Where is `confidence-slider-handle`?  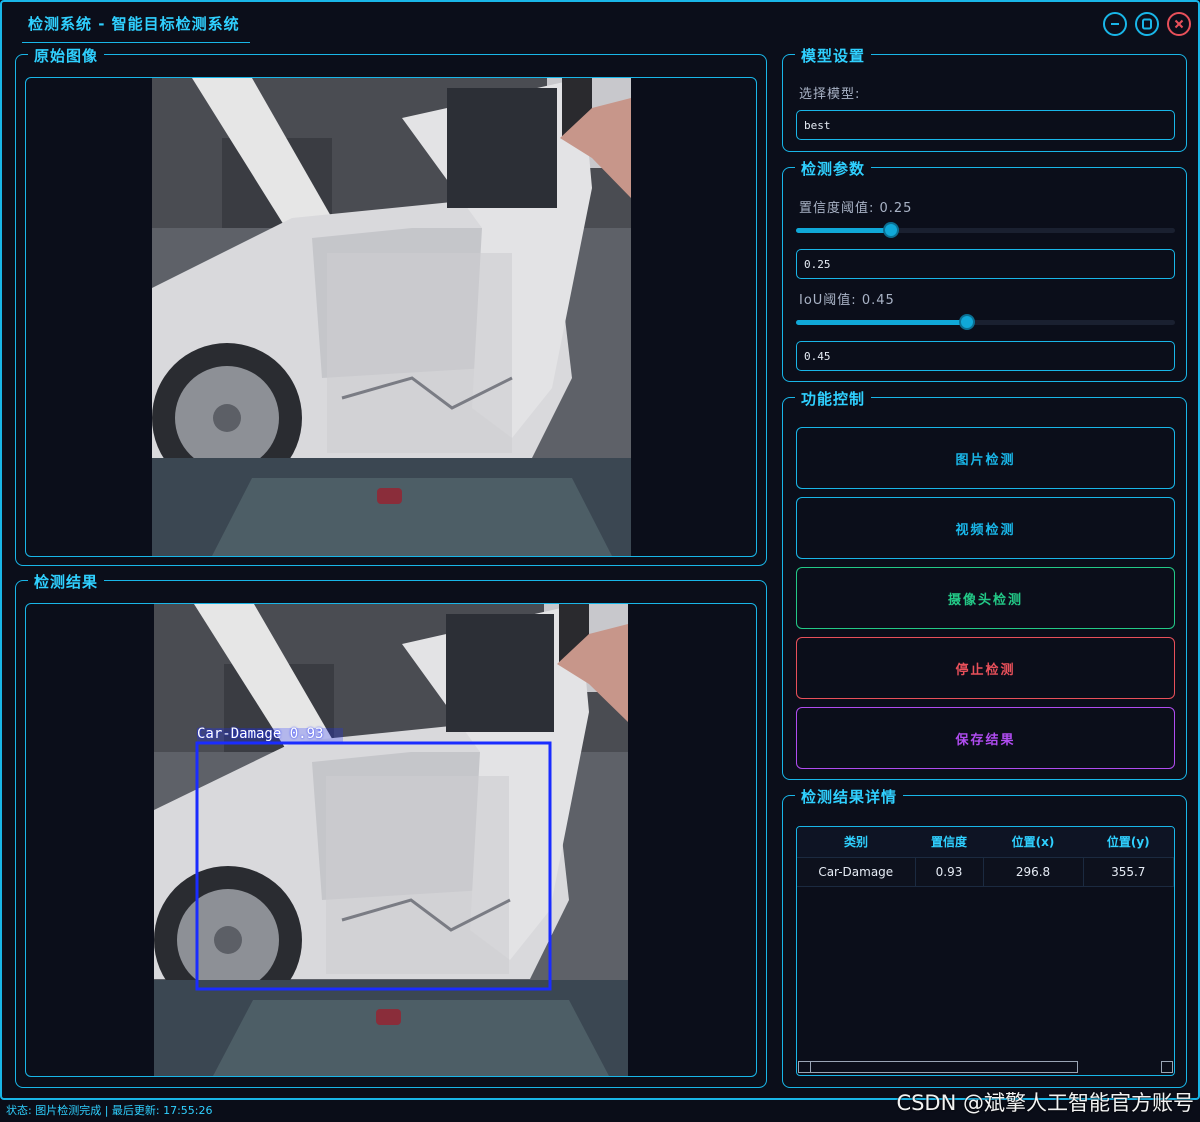 confidence-slider-handle is located at coordinates (891, 230).